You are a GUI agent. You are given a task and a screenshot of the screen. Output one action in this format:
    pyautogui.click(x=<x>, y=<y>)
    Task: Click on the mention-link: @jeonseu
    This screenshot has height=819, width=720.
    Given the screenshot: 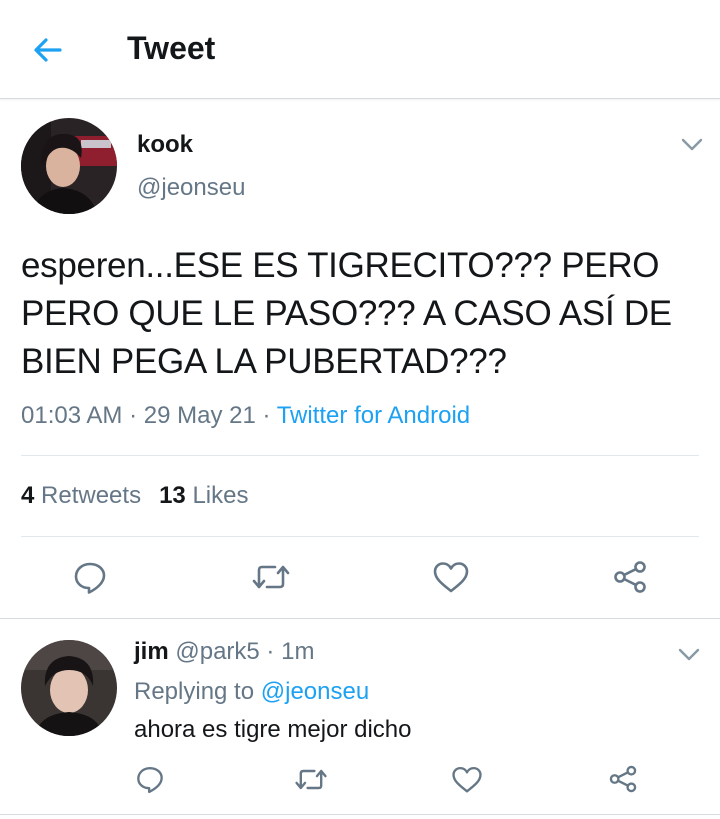 What is the action you would take?
    pyautogui.click(x=315, y=691)
    